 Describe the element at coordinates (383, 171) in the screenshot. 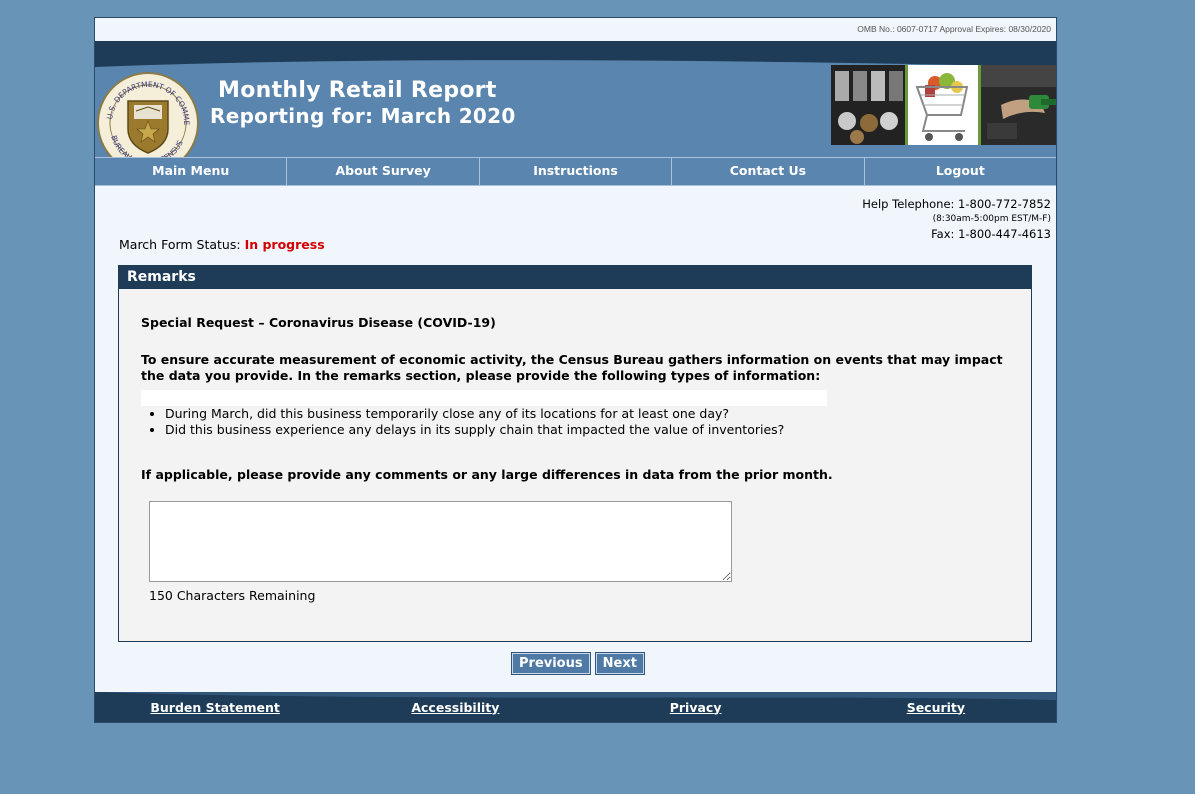

I see `nav-about-survey: About Survey` at that location.